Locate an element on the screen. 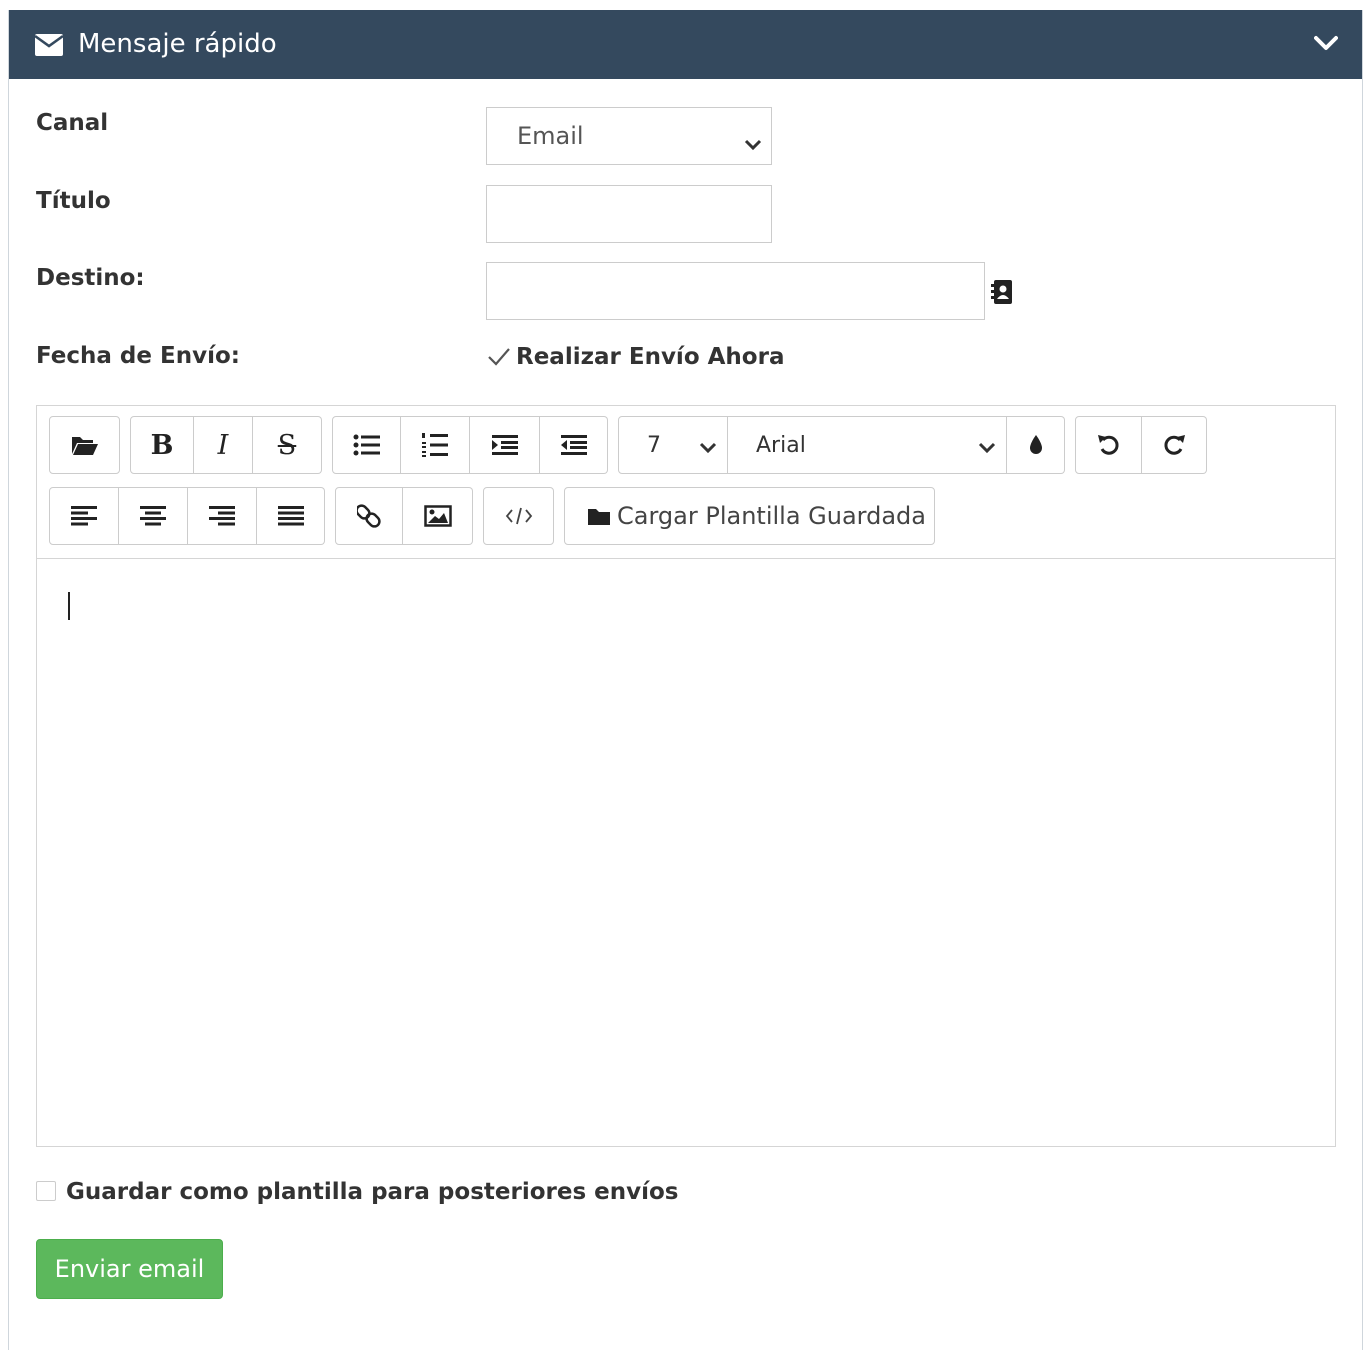  fecha-envio-label: Fecha de Envío: is located at coordinates (138, 356).